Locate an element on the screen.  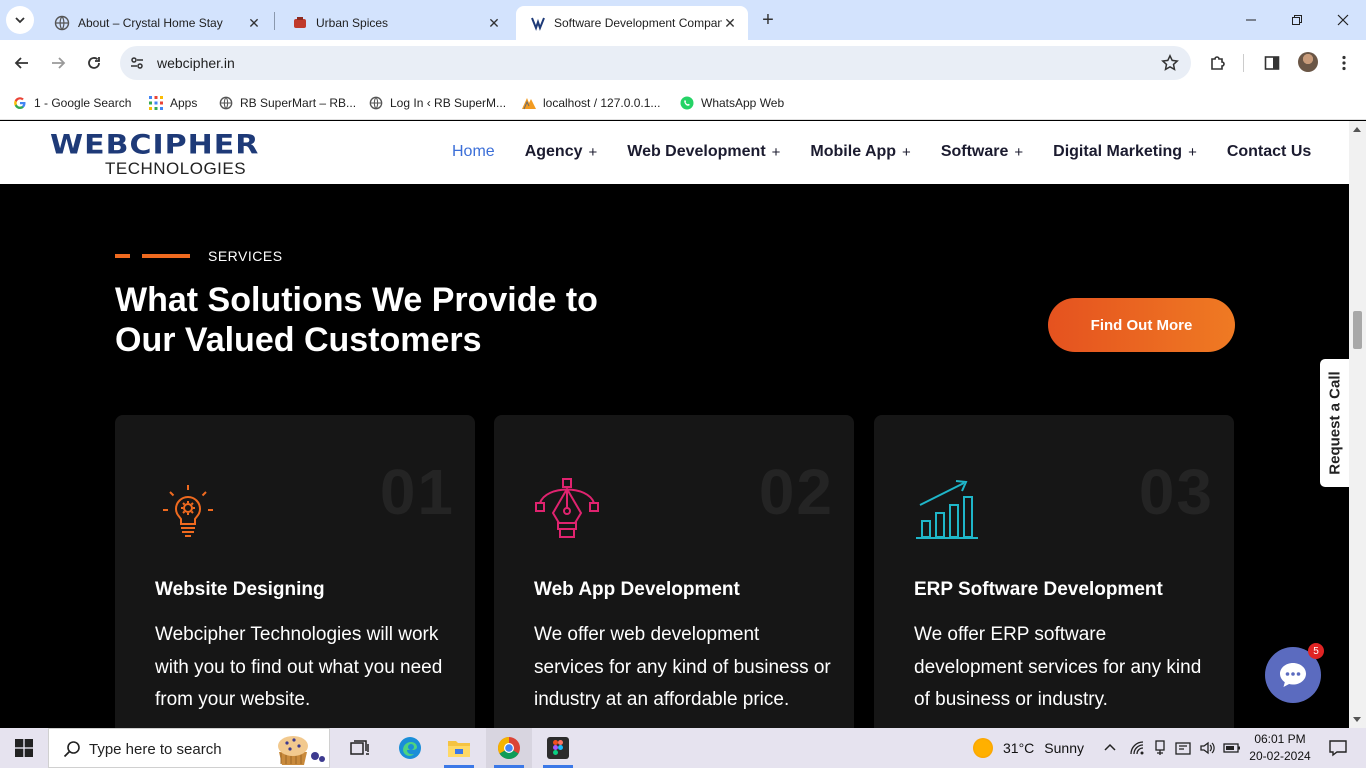
tab-title: Urban Spices is located at coordinates (352, 23).